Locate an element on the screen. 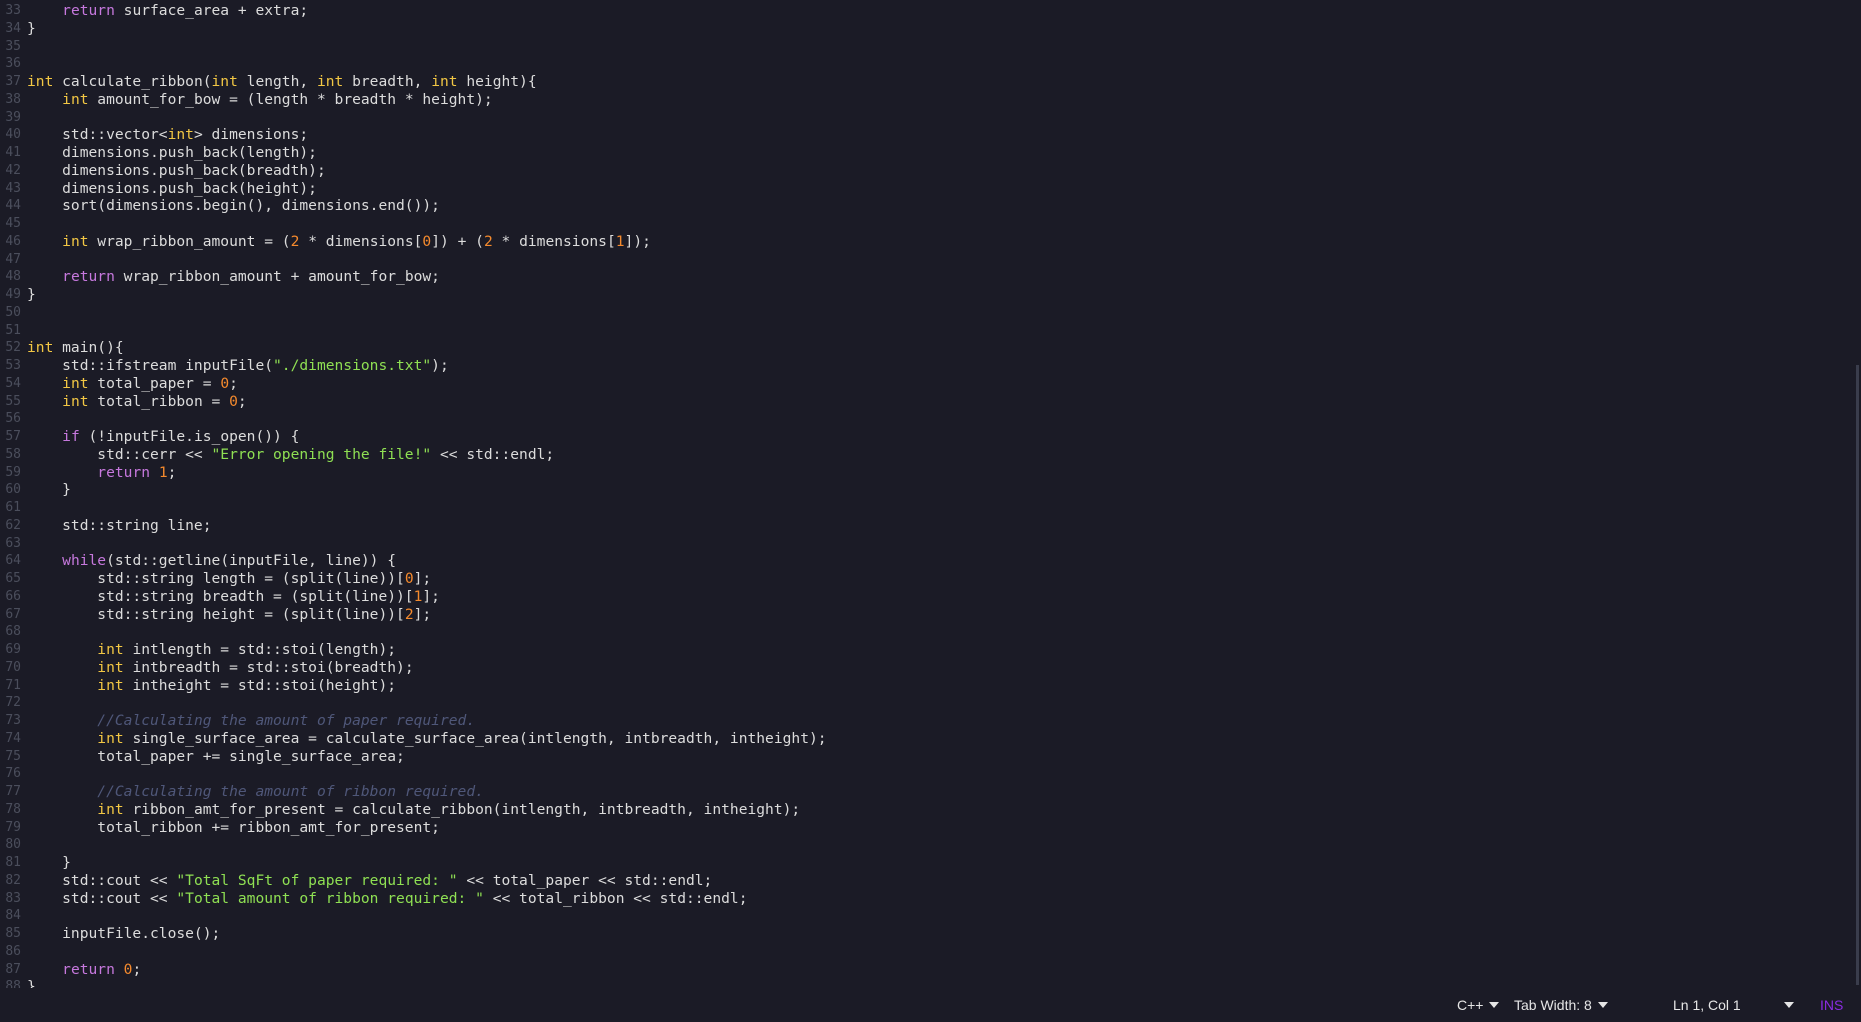  line-code: dimensions.push_back(breadth); is located at coordinates (176, 171).